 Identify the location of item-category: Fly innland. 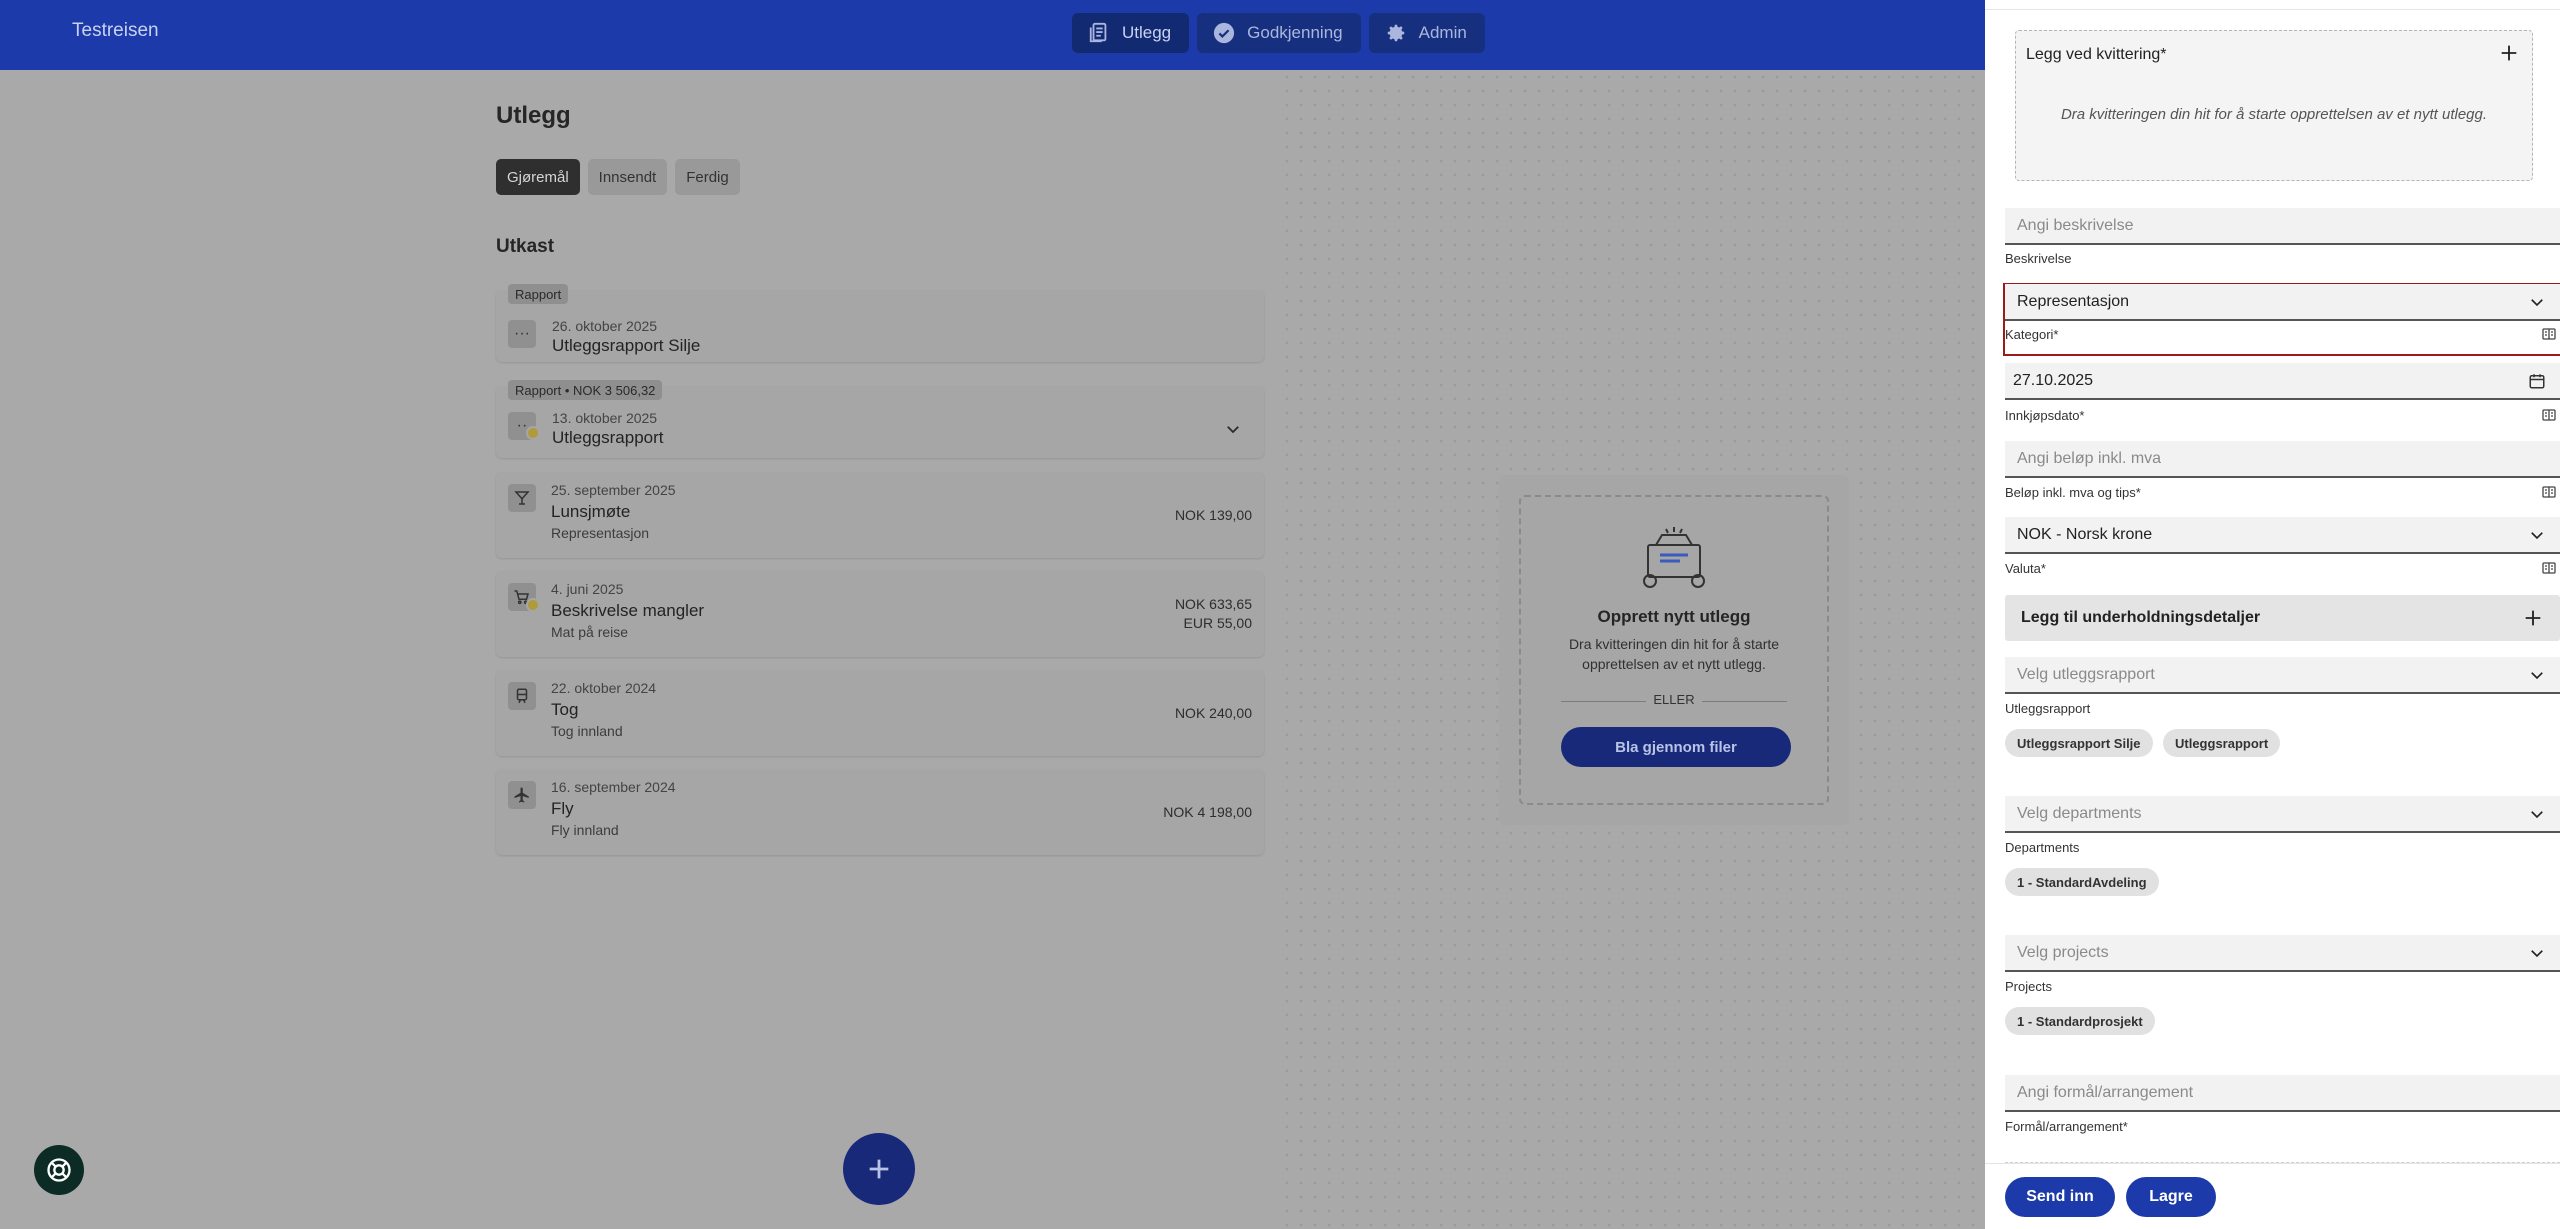
(585, 830).